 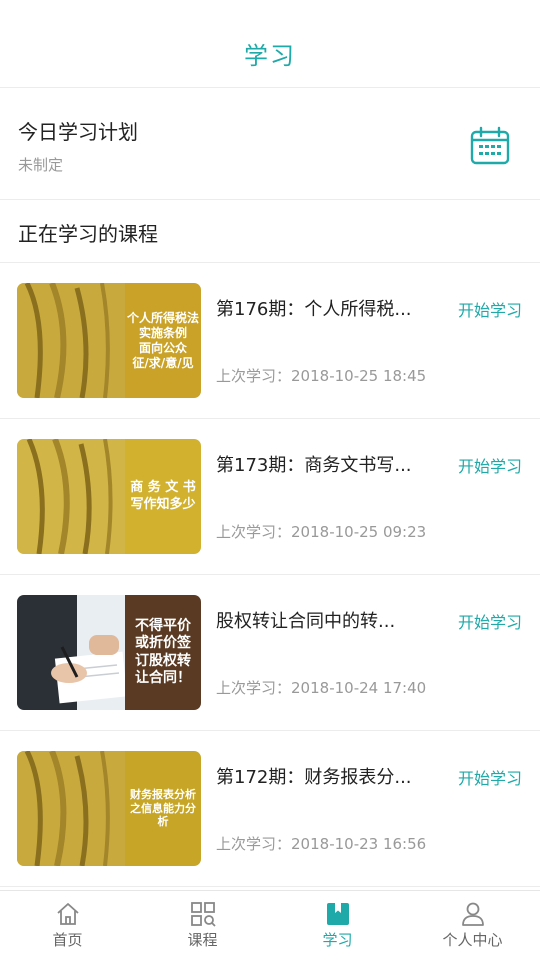 What do you see at coordinates (163, 643) in the screenshot?
I see `thumbnail-line: 或折价签` at bounding box center [163, 643].